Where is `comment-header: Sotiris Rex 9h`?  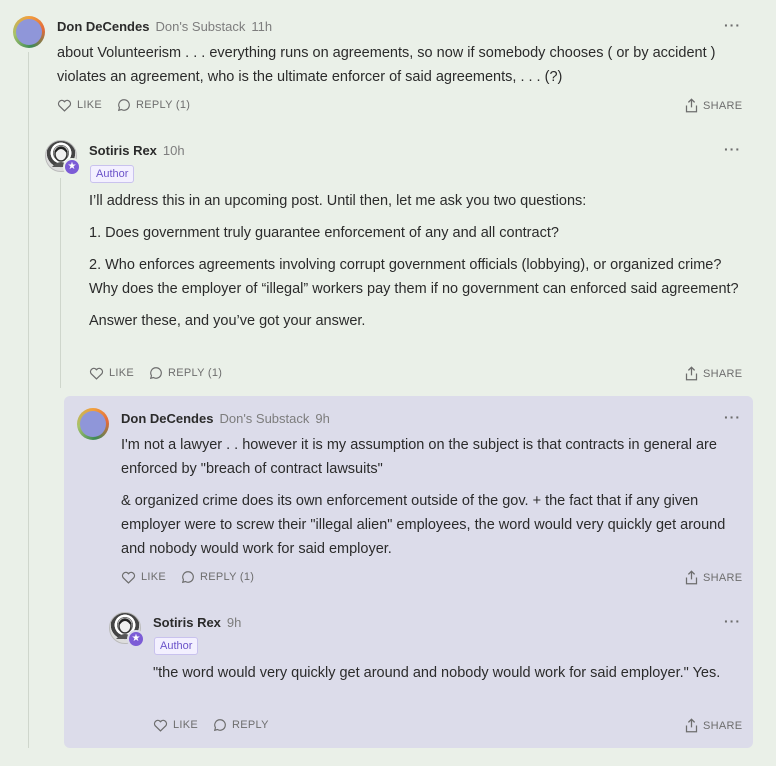 comment-header: Sotiris Rex 9h is located at coordinates (197, 622).